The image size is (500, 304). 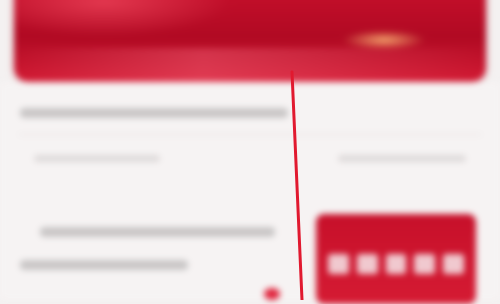 I want to click on banner-gloss, so click(x=250, y=65).